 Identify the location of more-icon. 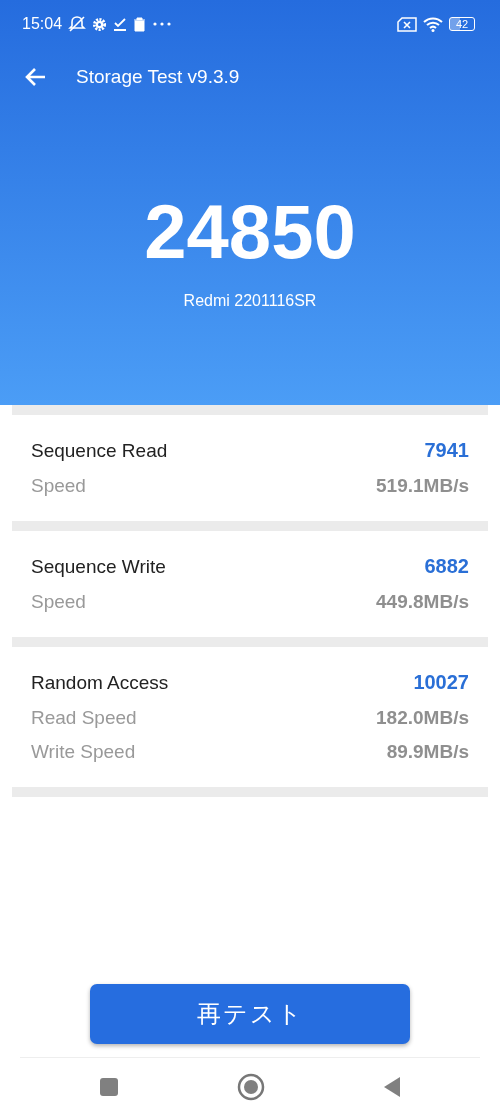
(162, 24).